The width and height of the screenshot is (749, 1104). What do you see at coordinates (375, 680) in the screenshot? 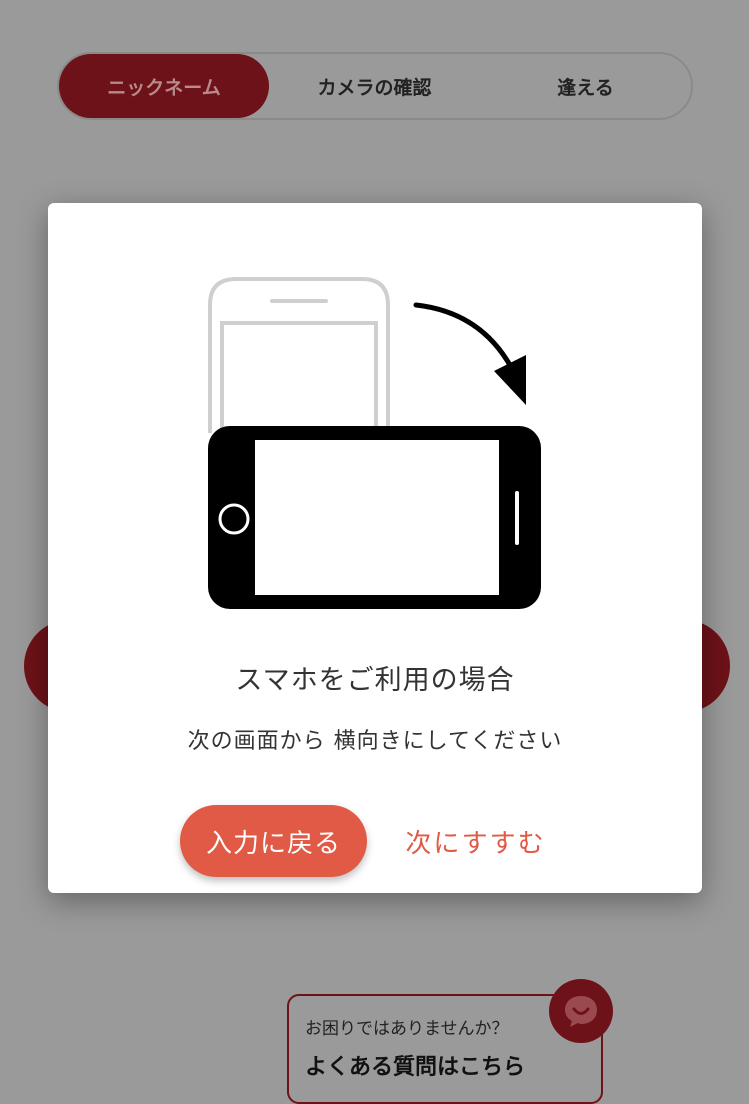
I see `modal-title: スマホをご利用の場合` at bounding box center [375, 680].